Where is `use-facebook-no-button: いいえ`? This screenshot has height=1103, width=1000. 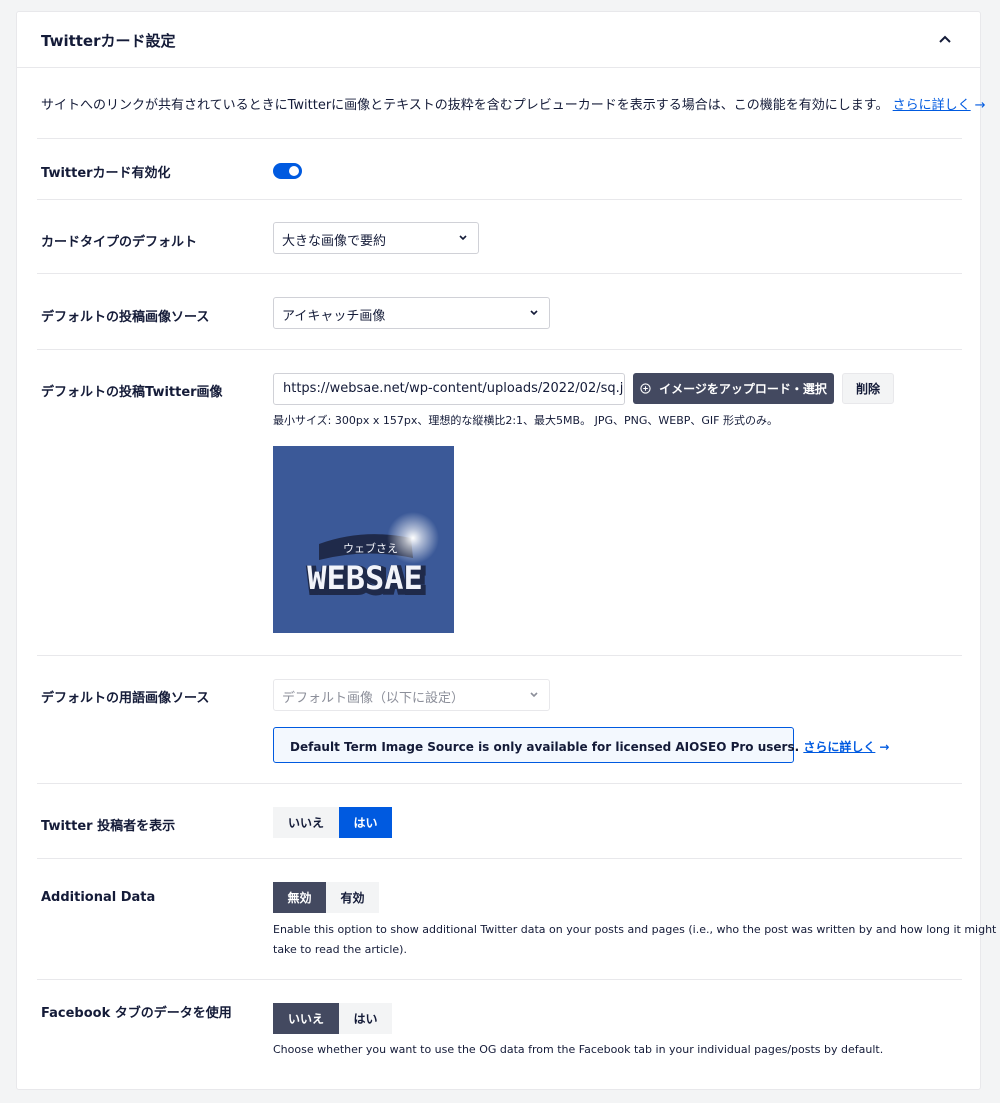
use-facebook-no-button: いいえ is located at coordinates (306, 1018).